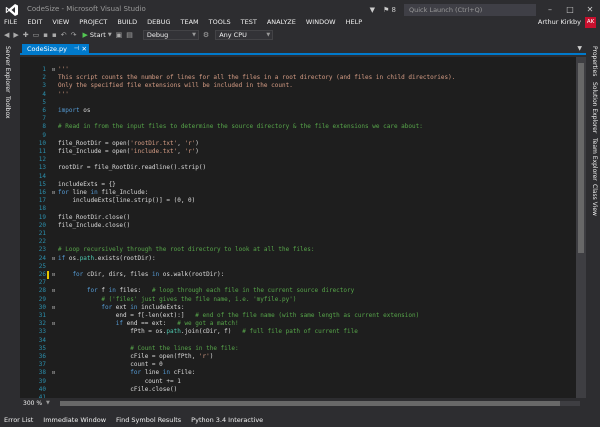 The width and height of the screenshot is (600, 427). I want to click on menu-edit: EDIT, so click(34, 22).